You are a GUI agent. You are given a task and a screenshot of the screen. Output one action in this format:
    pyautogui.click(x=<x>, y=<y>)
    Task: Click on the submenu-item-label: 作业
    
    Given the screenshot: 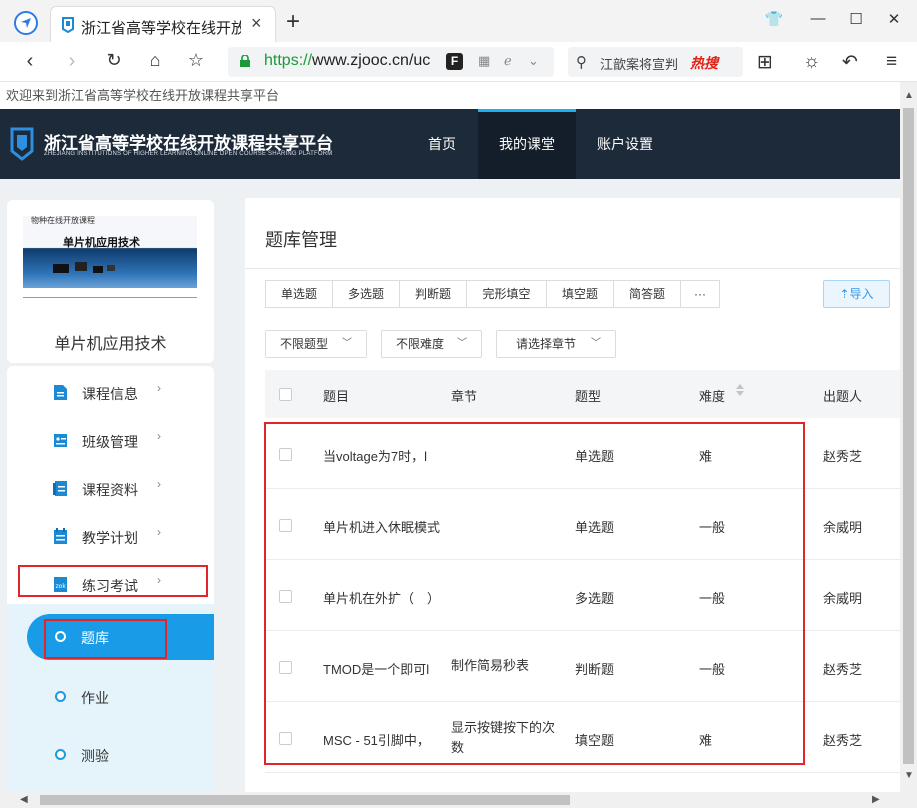 What is the action you would take?
    pyautogui.click(x=95, y=698)
    